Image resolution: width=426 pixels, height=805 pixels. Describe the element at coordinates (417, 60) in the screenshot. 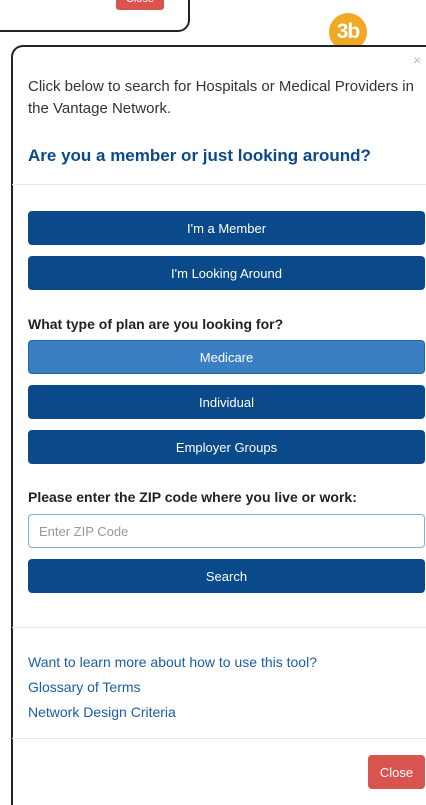

I see `close-icon: ×` at that location.